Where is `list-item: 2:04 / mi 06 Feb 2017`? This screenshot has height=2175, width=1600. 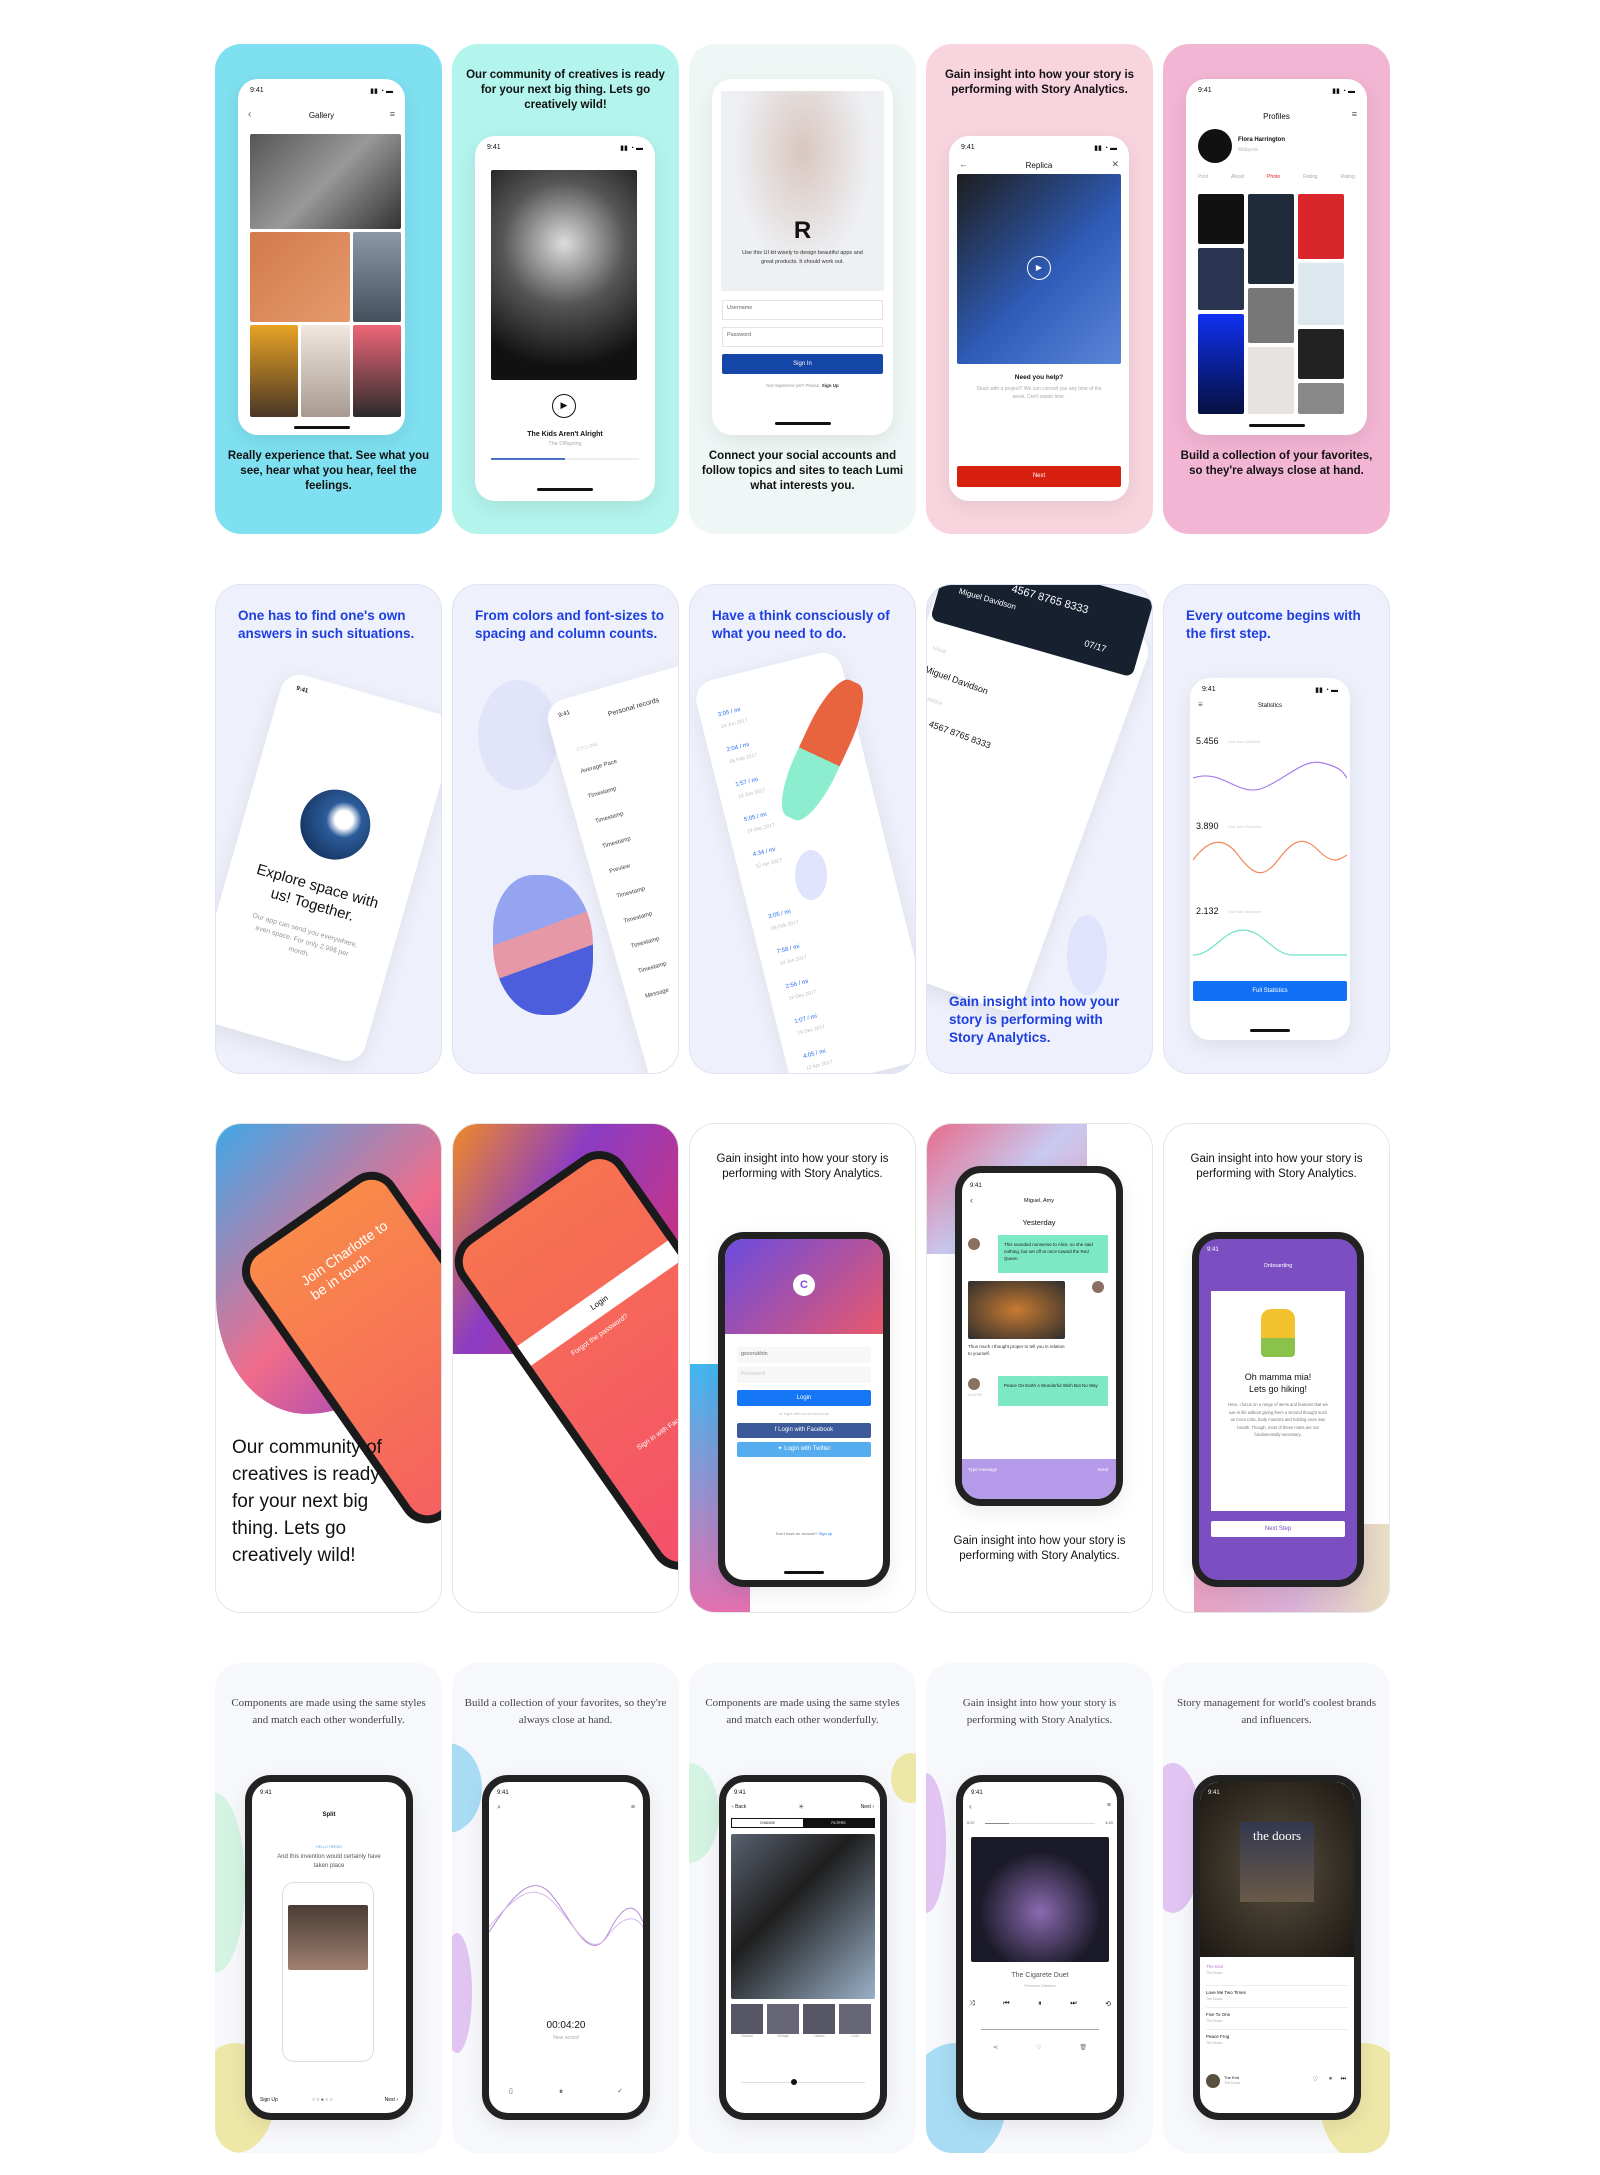 list-item: 2:04 / mi 06 Feb 2017 is located at coordinates (741, 753).